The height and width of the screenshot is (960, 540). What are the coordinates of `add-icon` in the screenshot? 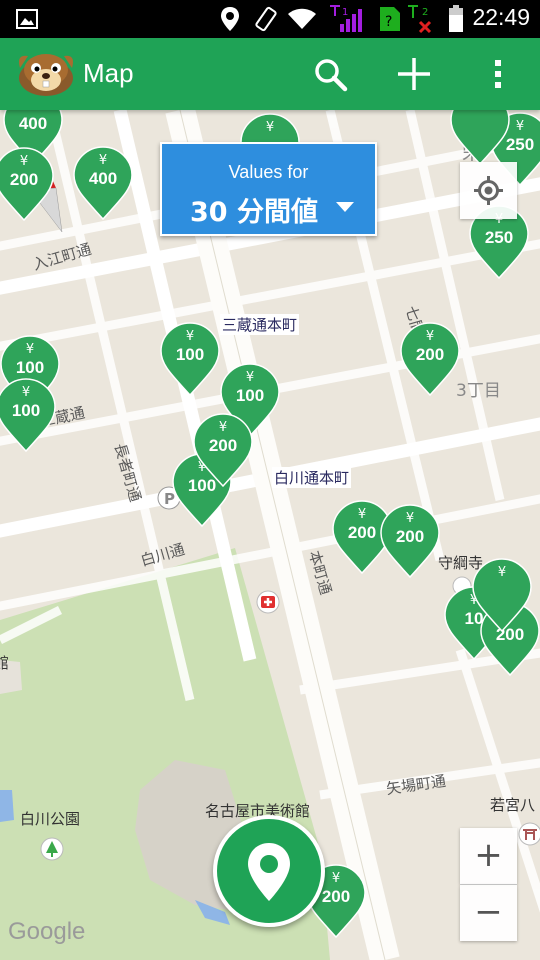 It's located at (414, 74).